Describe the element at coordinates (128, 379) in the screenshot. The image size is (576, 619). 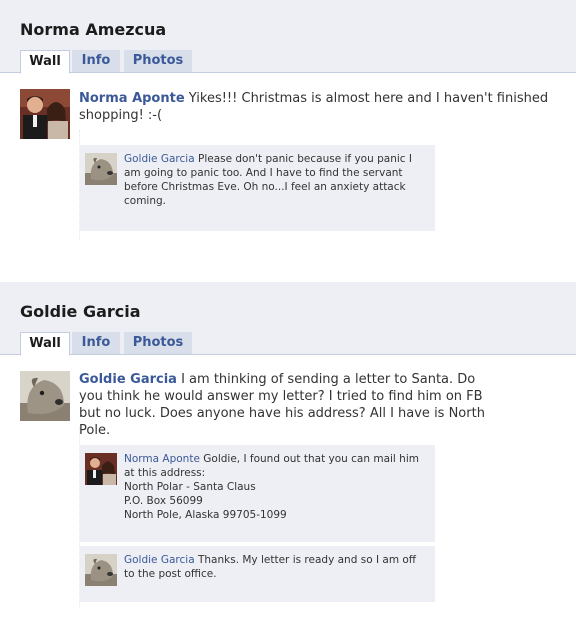
I see `post-author-link: Goldie Garcia` at that location.